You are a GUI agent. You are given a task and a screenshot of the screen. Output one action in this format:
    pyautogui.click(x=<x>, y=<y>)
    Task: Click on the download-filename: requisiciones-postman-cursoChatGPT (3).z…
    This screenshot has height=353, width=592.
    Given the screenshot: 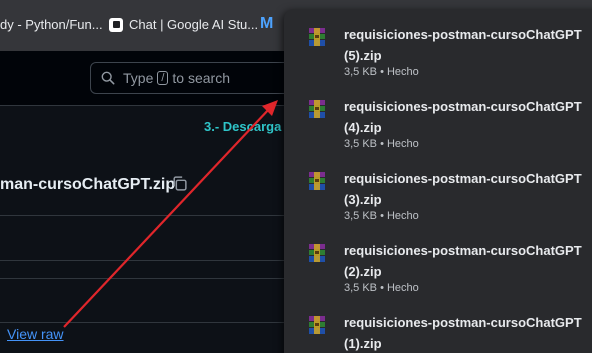 What is the action you would take?
    pyautogui.click(x=464, y=189)
    